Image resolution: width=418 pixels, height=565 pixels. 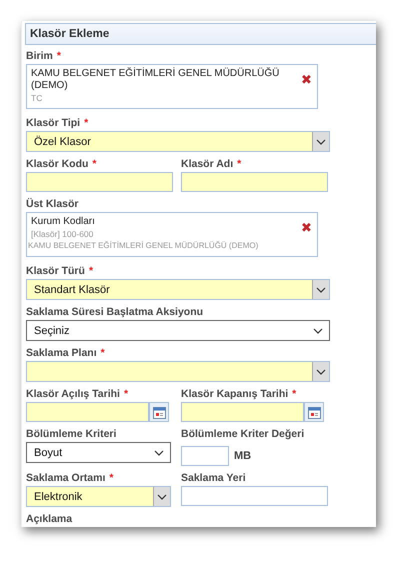 I want to click on field-label: Açıklama, so click(x=50, y=519).